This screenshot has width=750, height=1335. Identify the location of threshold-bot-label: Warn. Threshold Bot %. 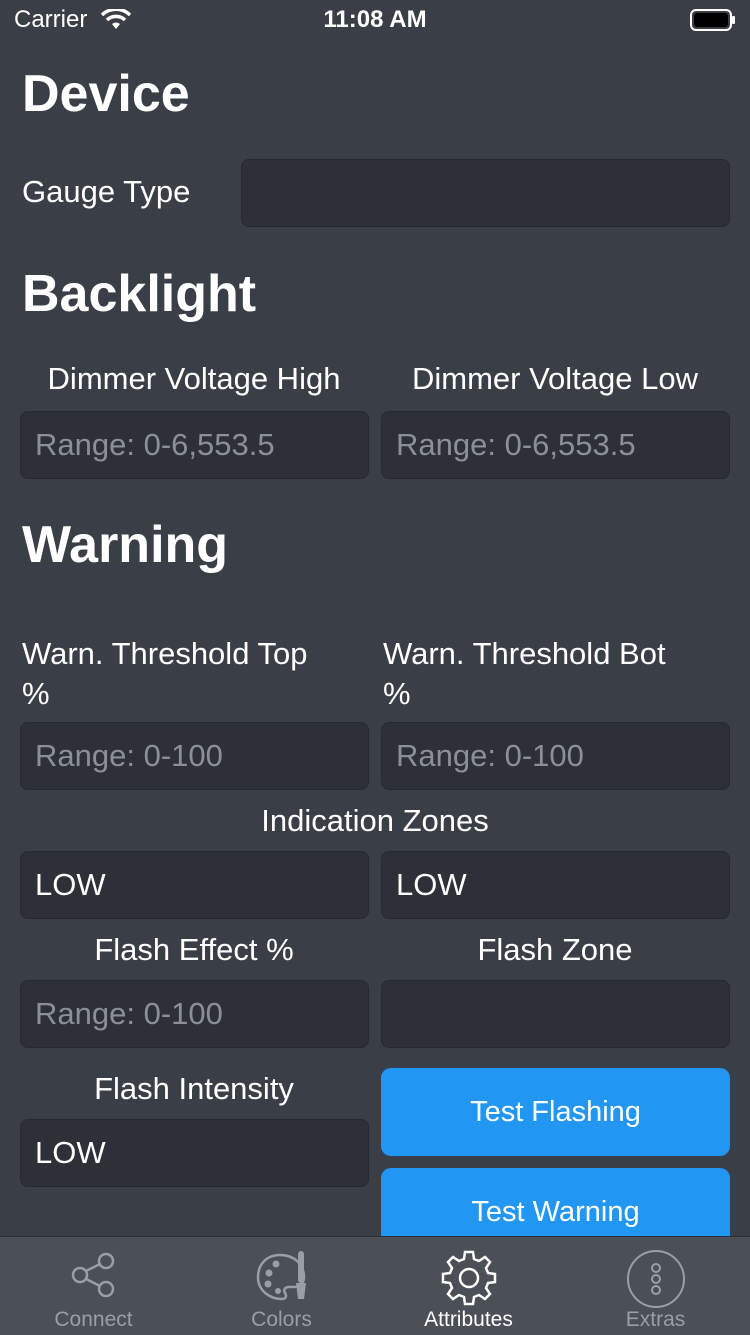
(524, 674).